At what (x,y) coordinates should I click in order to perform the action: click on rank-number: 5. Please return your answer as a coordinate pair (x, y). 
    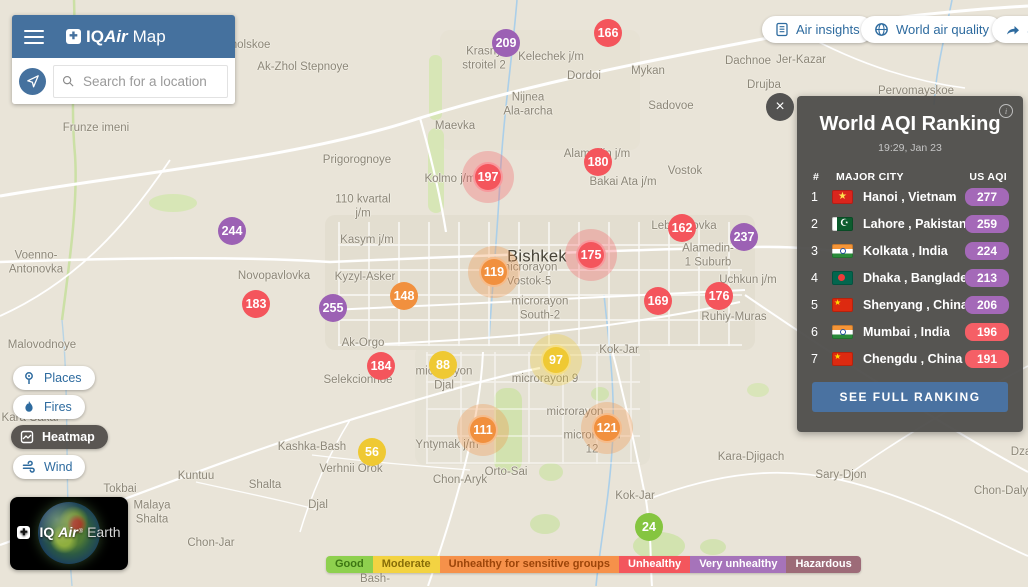
    Looking at the image, I should click on (814, 304).